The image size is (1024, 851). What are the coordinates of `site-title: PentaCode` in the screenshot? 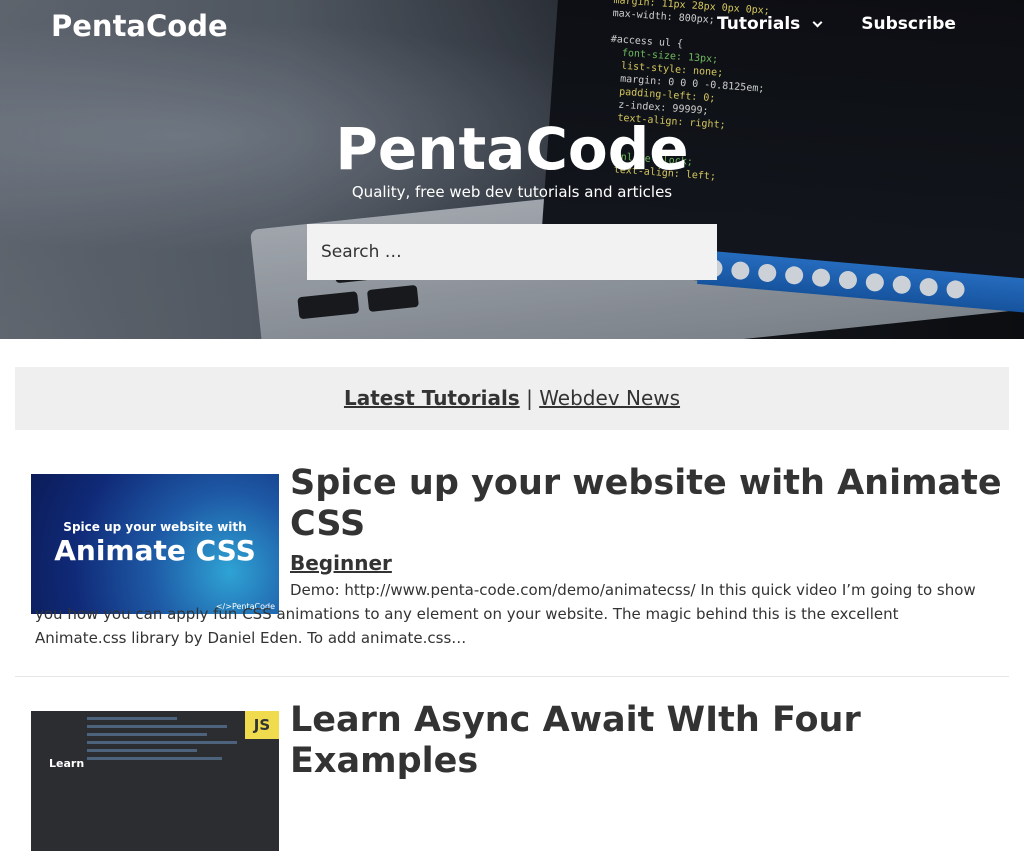 It's located at (139, 26).